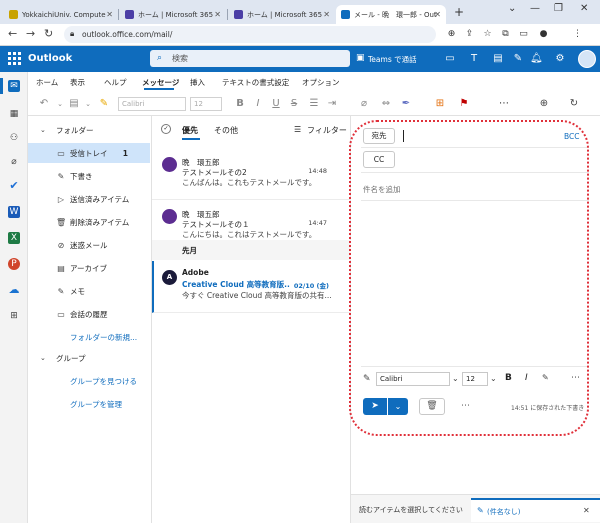 The height and width of the screenshot is (523, 600). Describe the element at coordinates (14, 316) in the screenshot. I see `more-apps-icon: ⊞` at that location.